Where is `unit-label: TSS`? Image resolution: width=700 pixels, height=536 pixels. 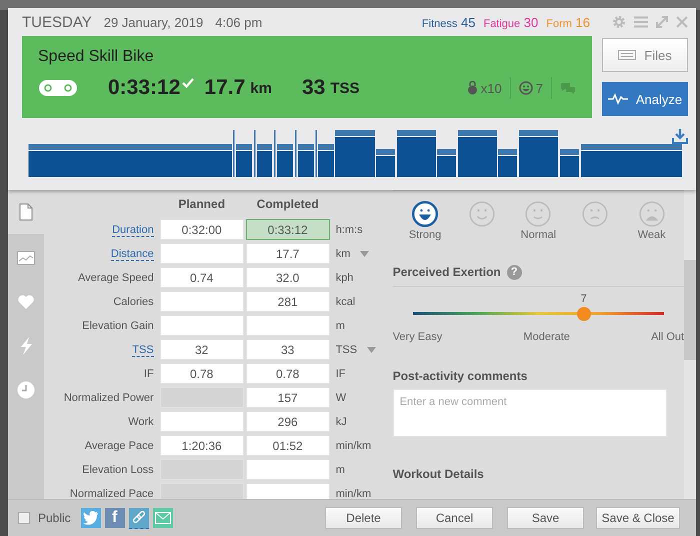 unit-label: TSS is located at coordinates (347, 350).